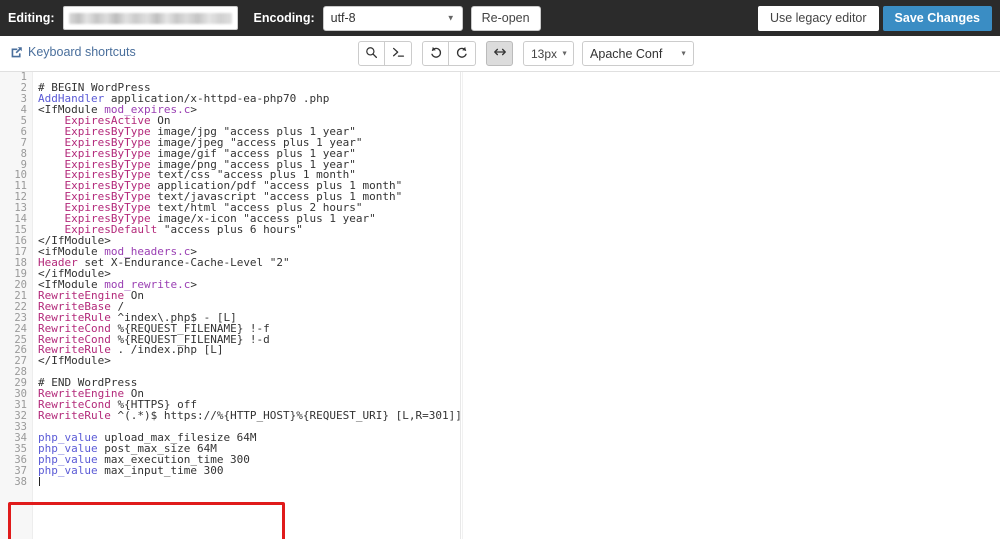  I want to click on filename-field, so click(150, 18).